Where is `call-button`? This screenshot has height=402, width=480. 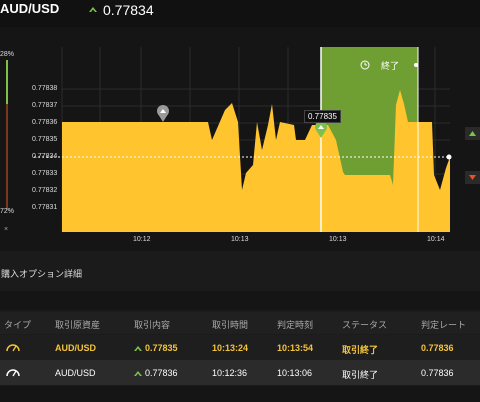
call-button is located at coordinates (472, 133).